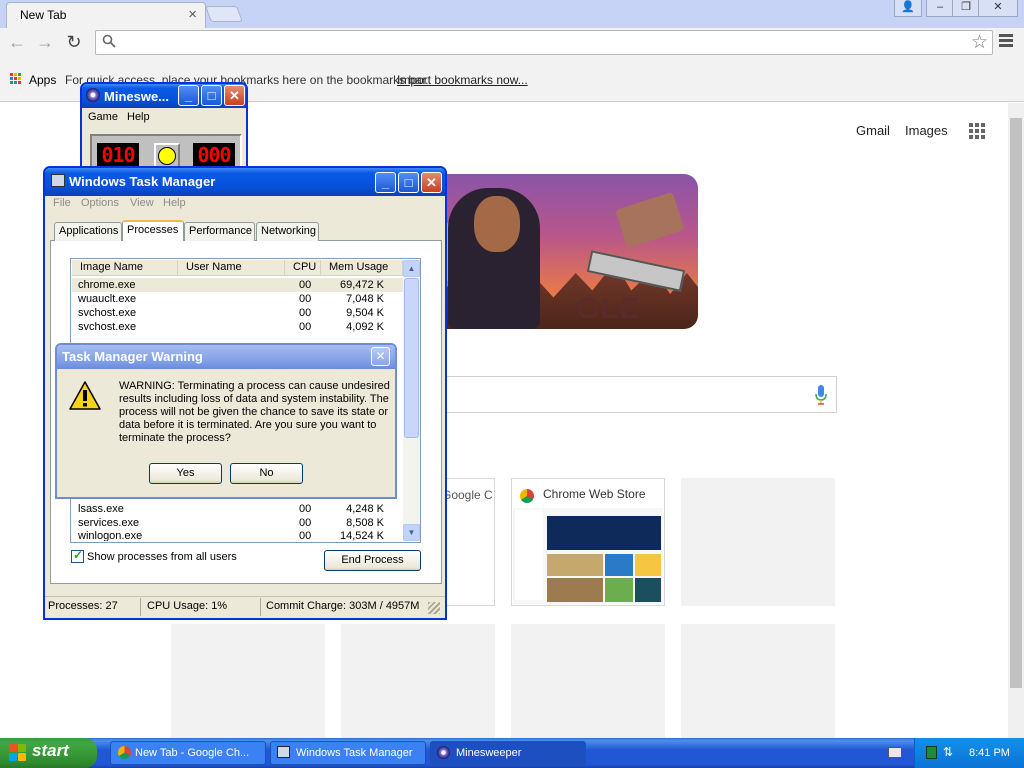 The height and width of the screenshot is (768, 1024). Describe the element at coordinates (83, 606) in the screenshot. I see `status-processes: Processes: 27` at that location.